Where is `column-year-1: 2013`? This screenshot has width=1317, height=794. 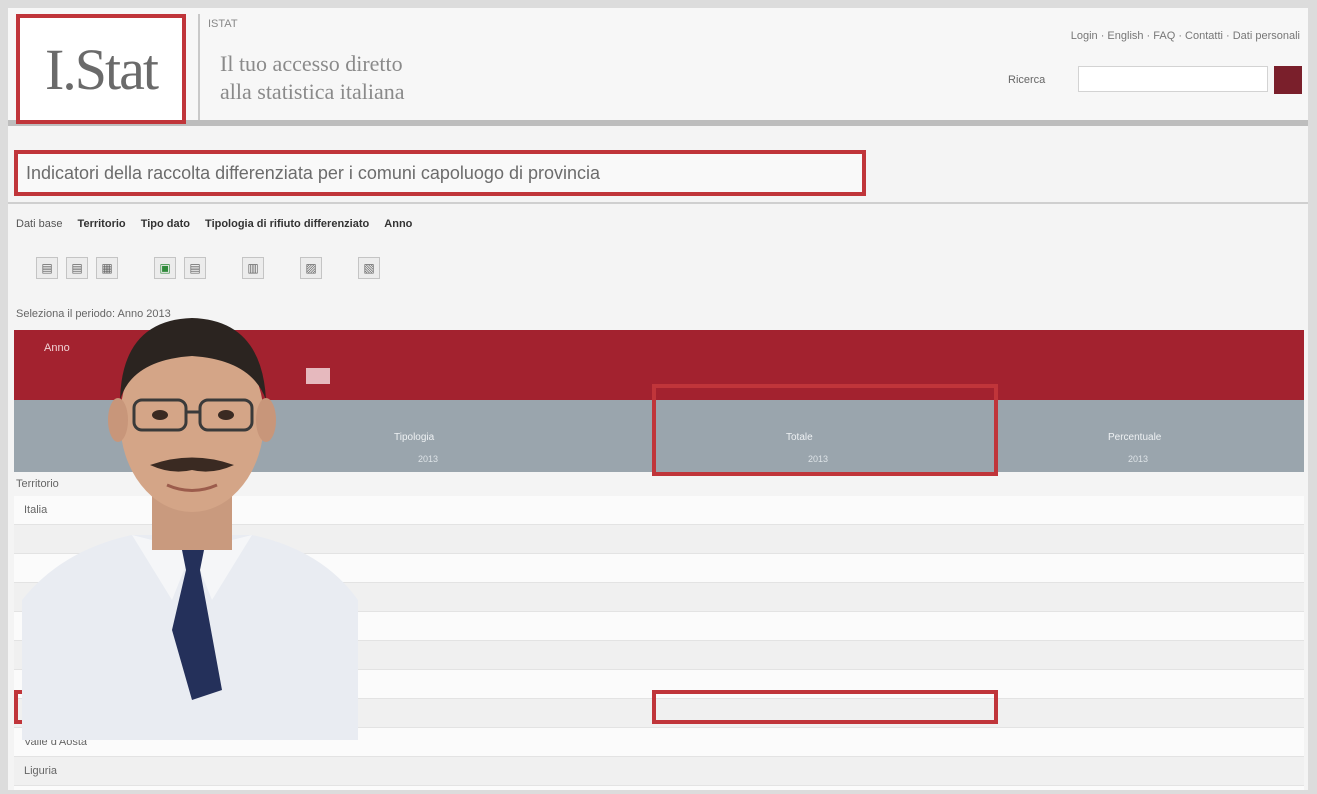
column-year-1: 2013 is located at coordinates (428, 459).